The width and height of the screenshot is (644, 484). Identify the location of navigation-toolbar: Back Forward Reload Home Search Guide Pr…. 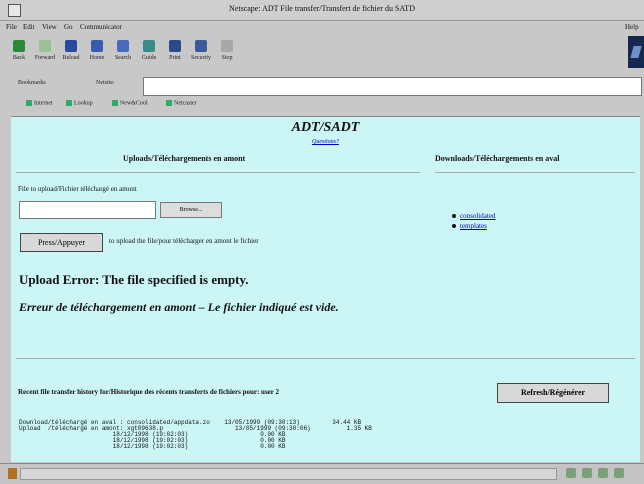
(322, 55).